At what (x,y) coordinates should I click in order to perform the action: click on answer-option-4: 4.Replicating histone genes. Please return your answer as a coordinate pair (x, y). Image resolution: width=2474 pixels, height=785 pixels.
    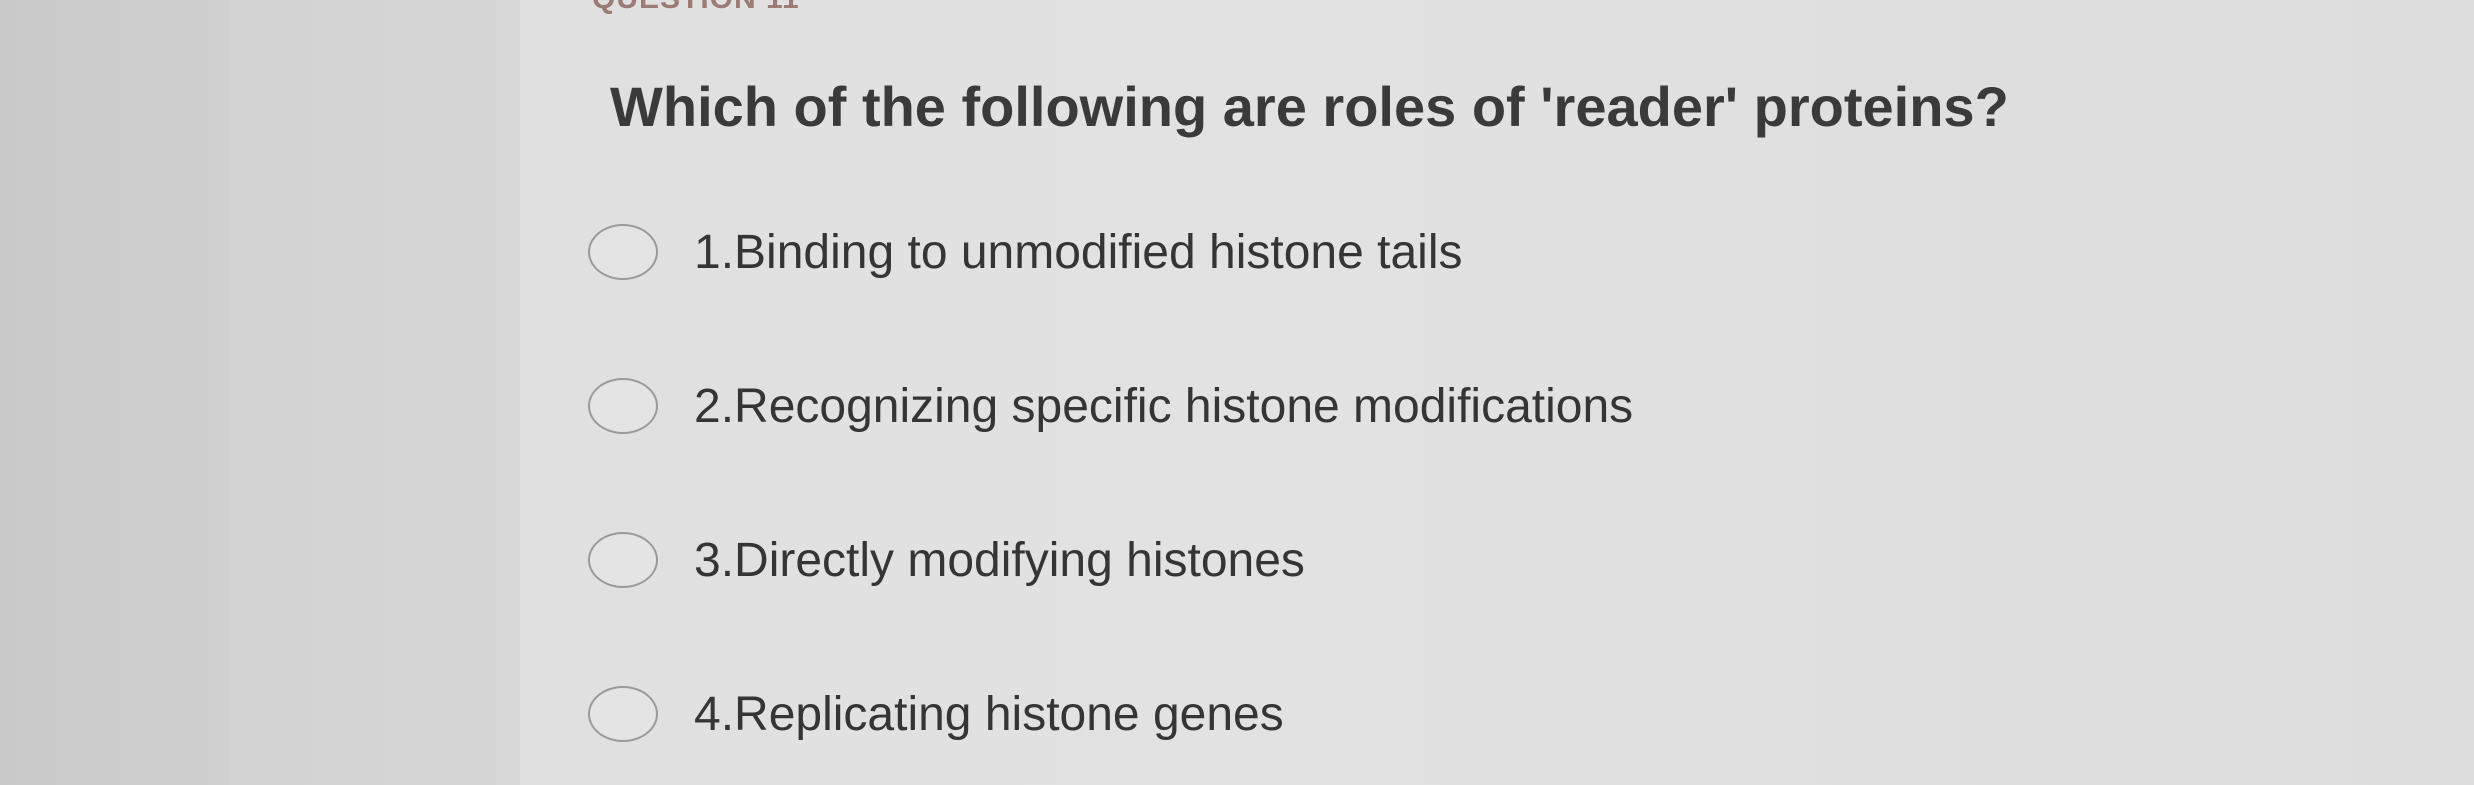
    Looking at the image, I should click on (936, 714).